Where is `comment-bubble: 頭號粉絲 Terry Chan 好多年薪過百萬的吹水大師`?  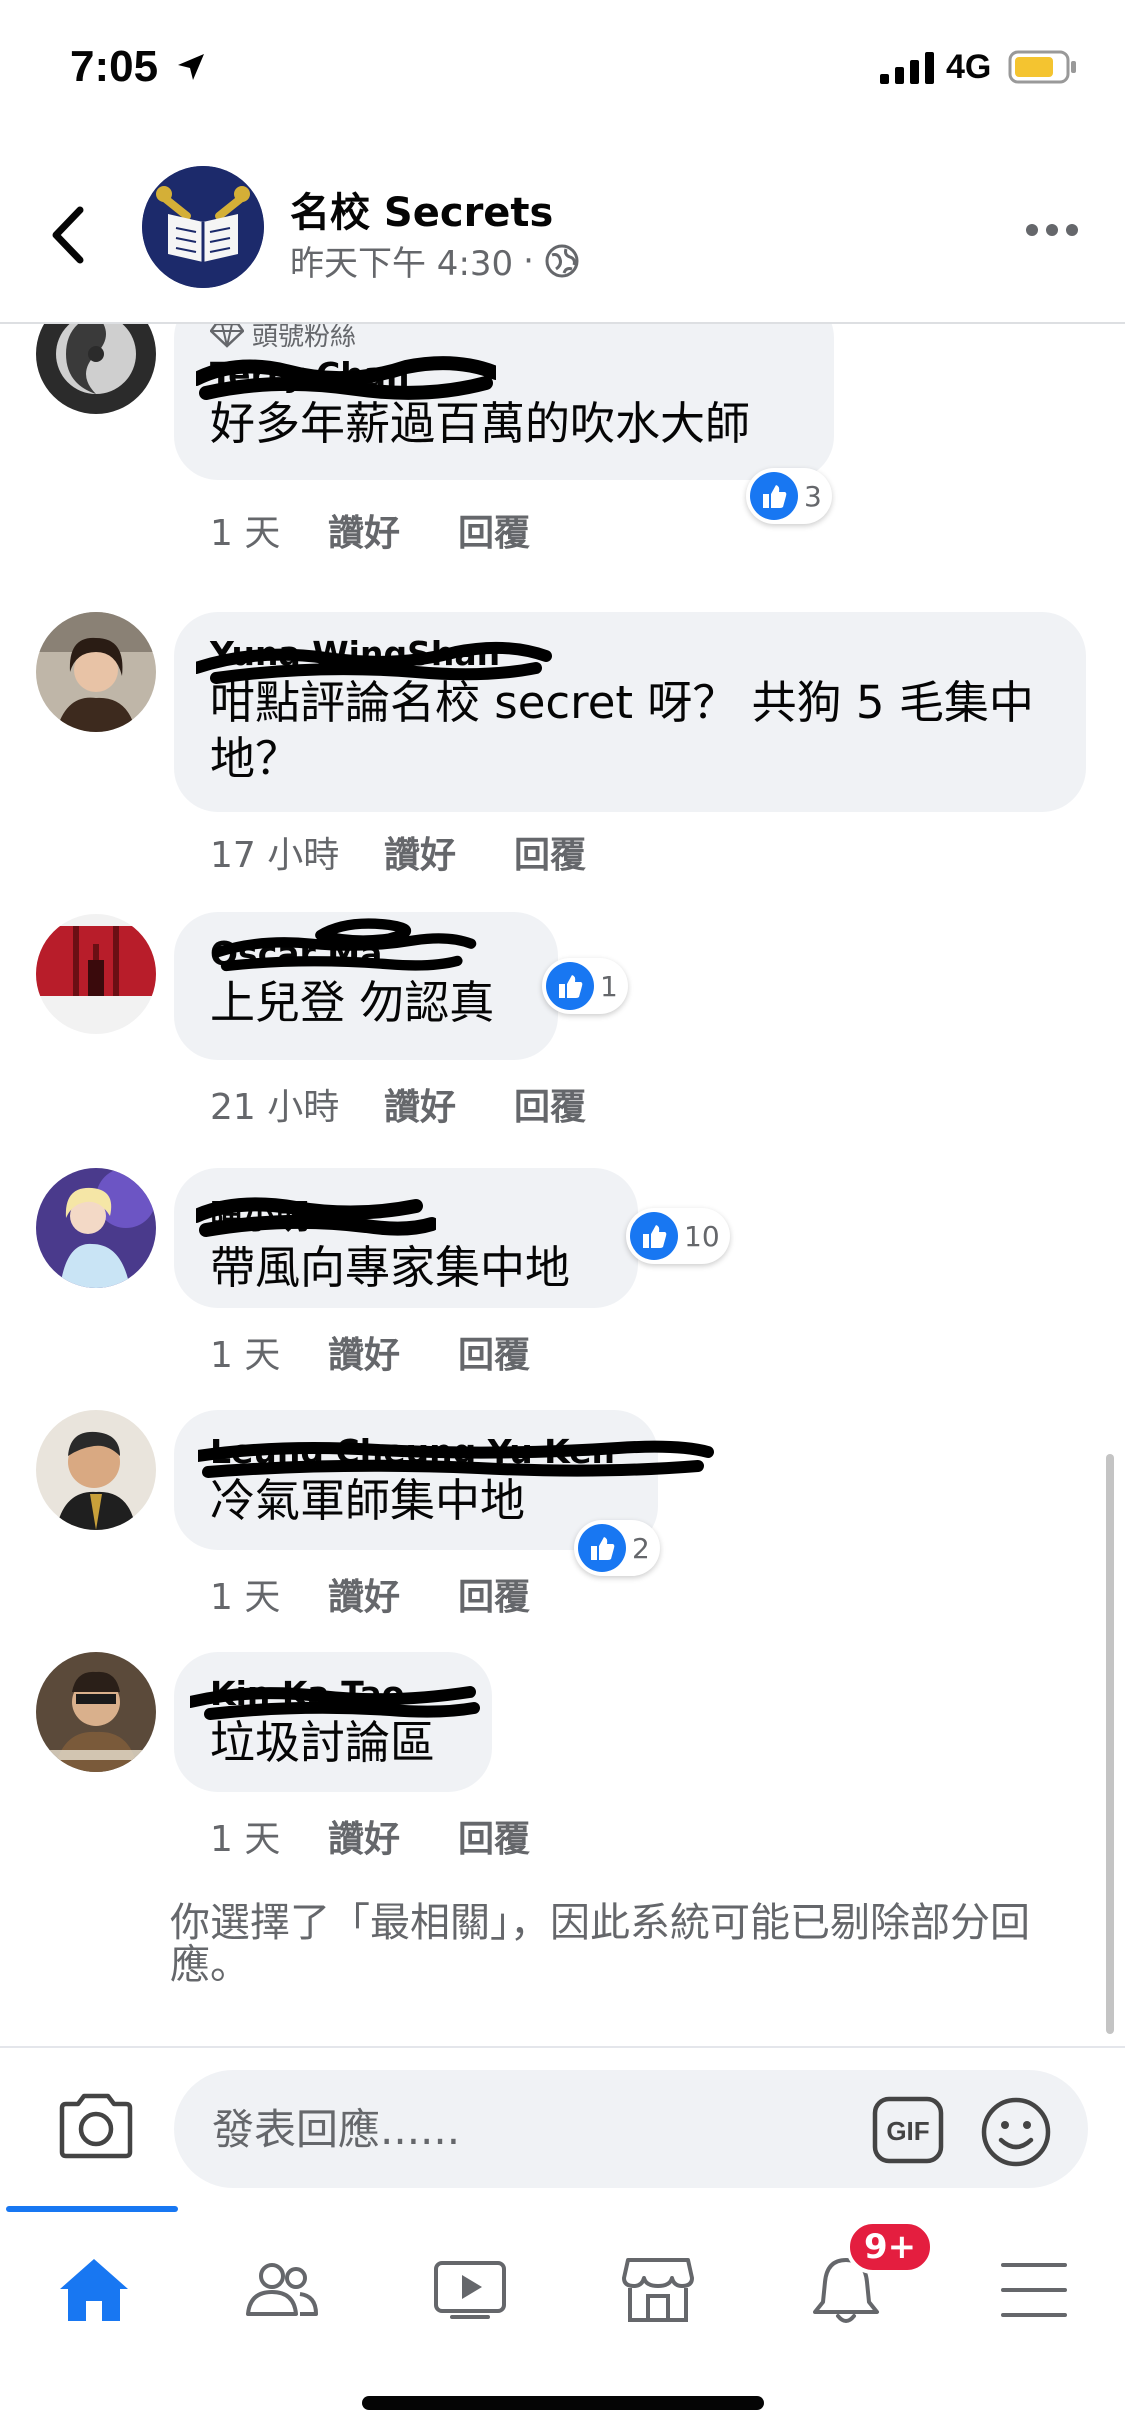 comment-bubble: 頭號粉絲 Terry Chan 好多年薪過百萬的吹水大師 is located at coordinates (504, 402).